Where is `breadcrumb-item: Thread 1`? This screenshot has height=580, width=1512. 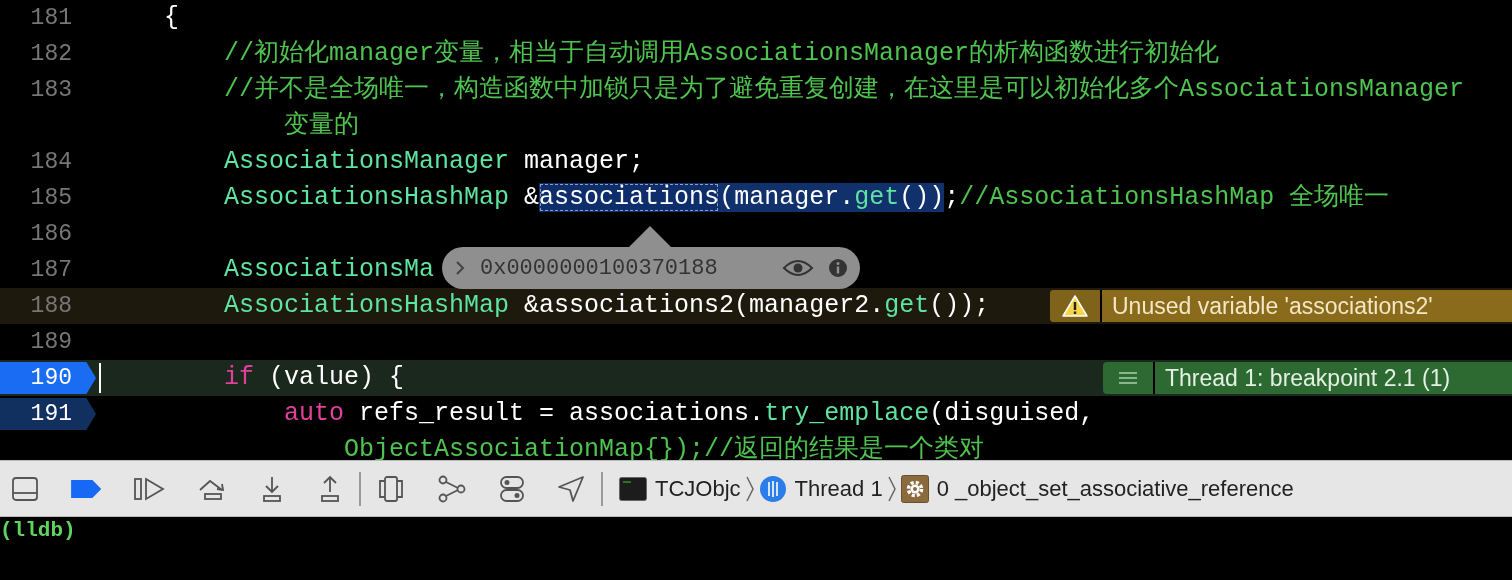
breadcrumb-item: Thread 1 is located at coordinates (820, 488).